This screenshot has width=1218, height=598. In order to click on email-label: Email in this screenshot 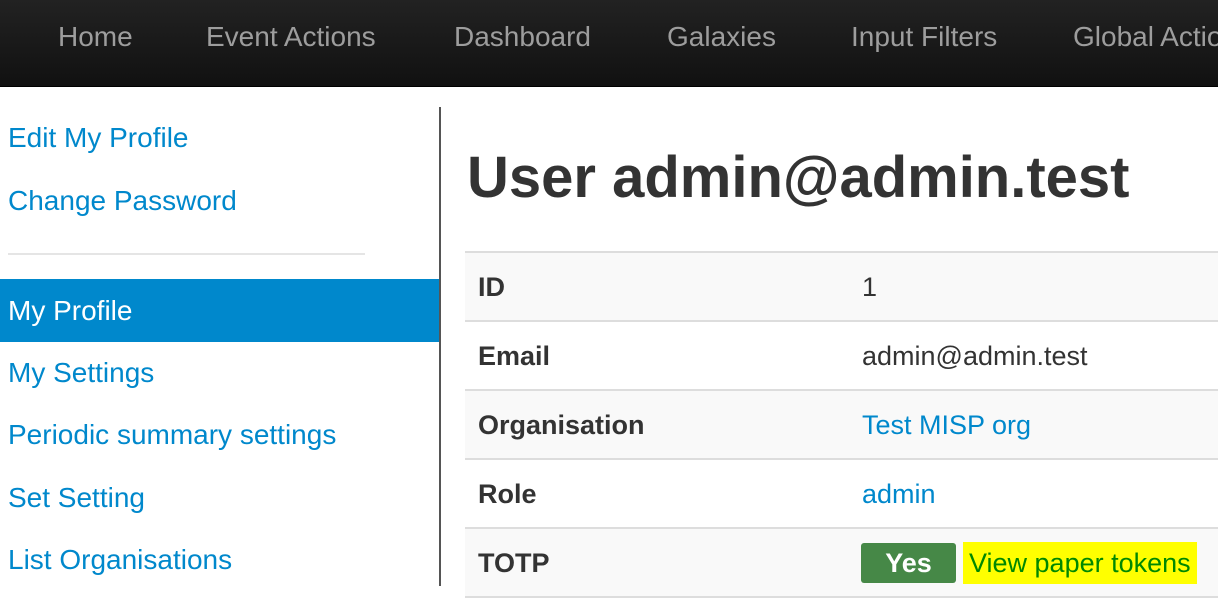, I will do `click(514, 356)`.